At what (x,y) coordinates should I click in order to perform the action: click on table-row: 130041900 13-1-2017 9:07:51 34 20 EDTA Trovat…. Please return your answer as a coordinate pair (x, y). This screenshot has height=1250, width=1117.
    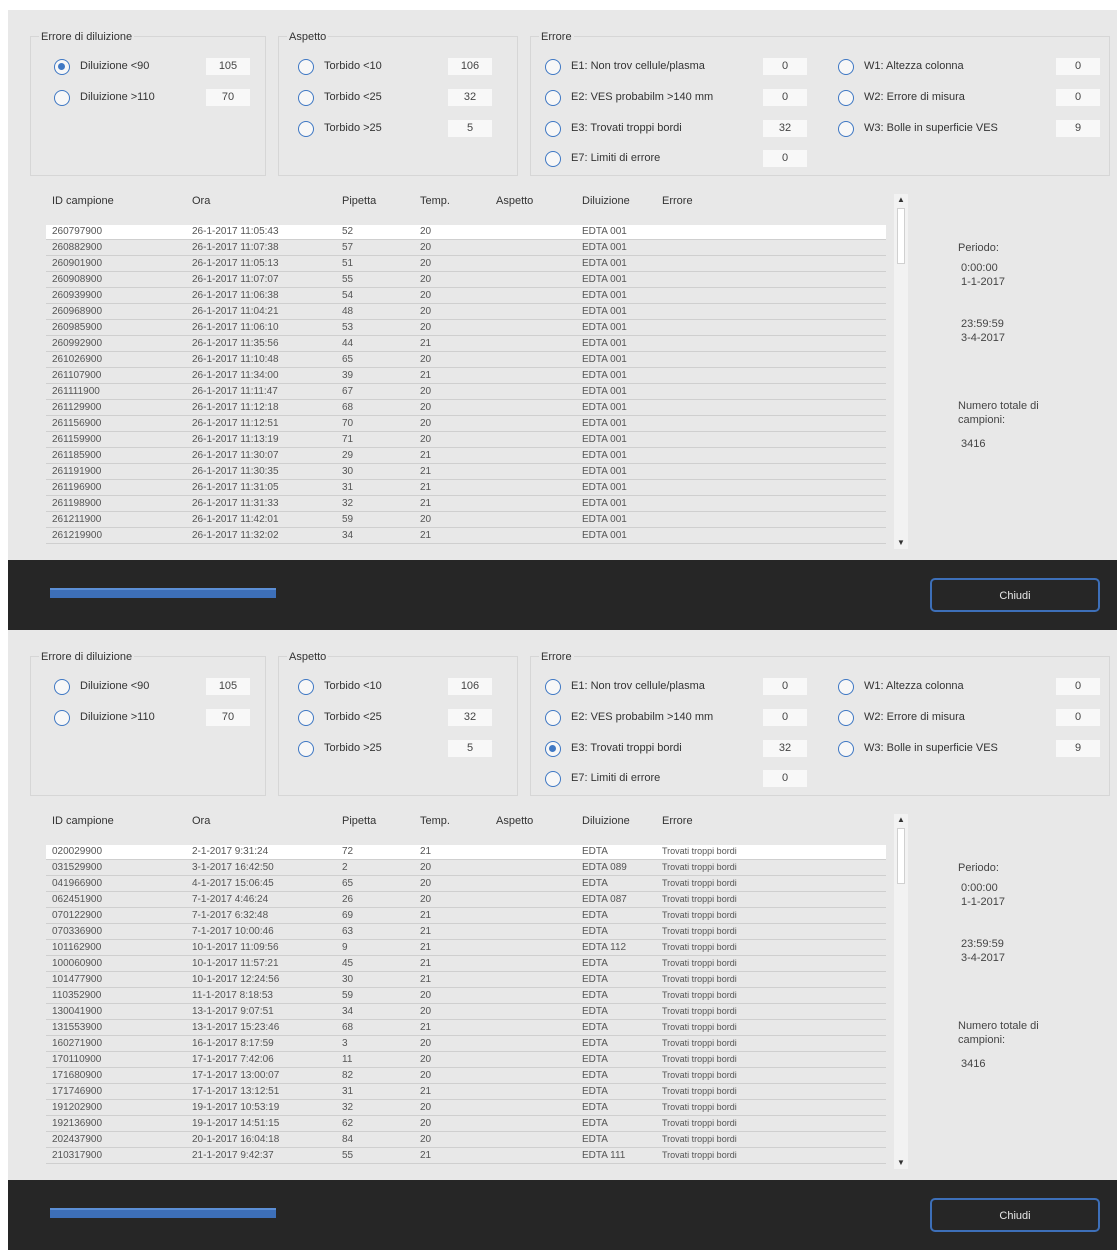
    Looking at the image, I should click on (466, 1012).